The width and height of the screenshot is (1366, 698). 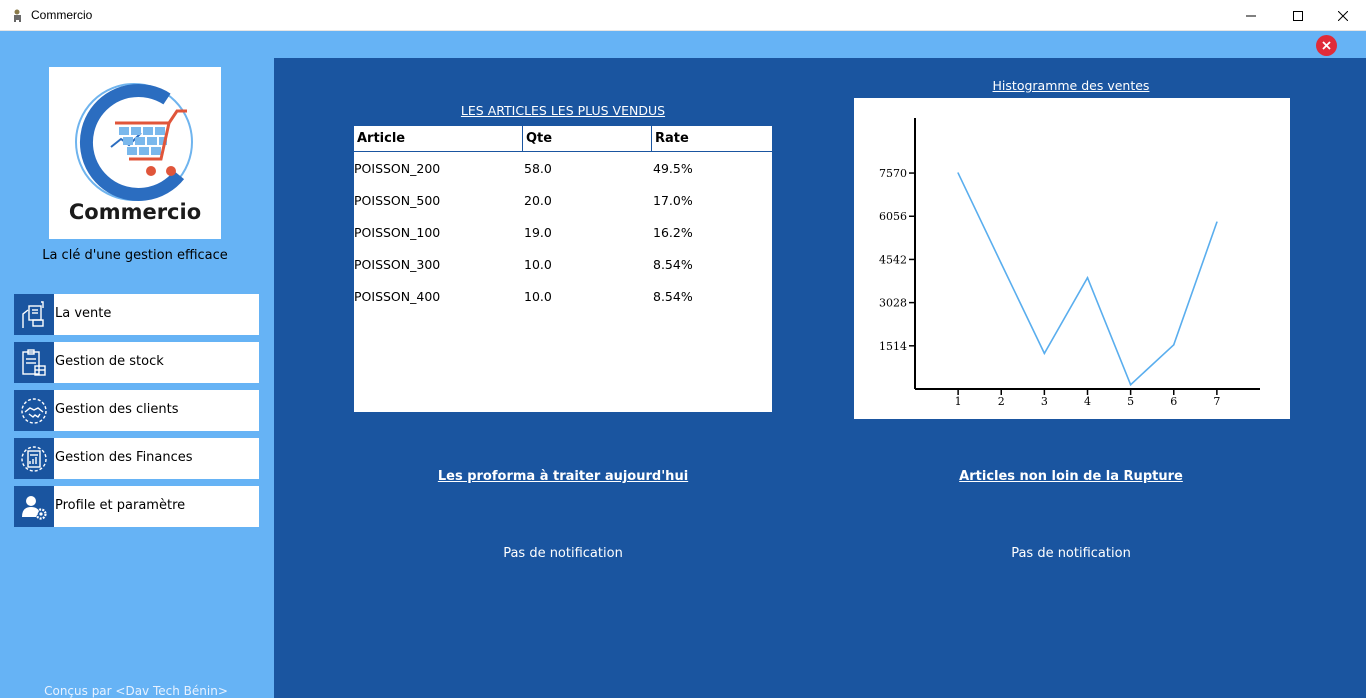 What do you see at coordinates (893, 303) in the screenshot?
I see `y-tick-label: 3028` at bounding box center [893, 303].